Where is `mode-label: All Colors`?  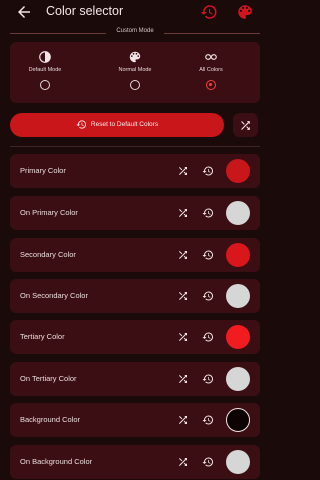 mode-label: All Colors is located at coordinates (211, 70).